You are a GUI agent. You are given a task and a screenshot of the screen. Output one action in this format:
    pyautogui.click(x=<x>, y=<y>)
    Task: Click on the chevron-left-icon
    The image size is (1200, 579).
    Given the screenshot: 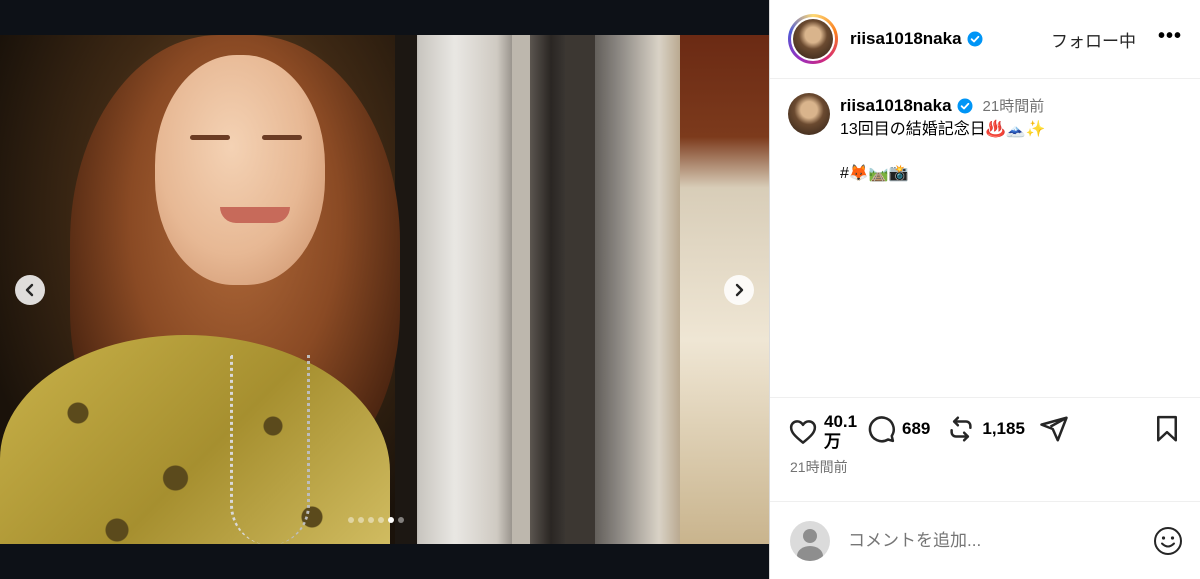 What is the action you would take?
    pyautogui.click(x=29, y=290)
    